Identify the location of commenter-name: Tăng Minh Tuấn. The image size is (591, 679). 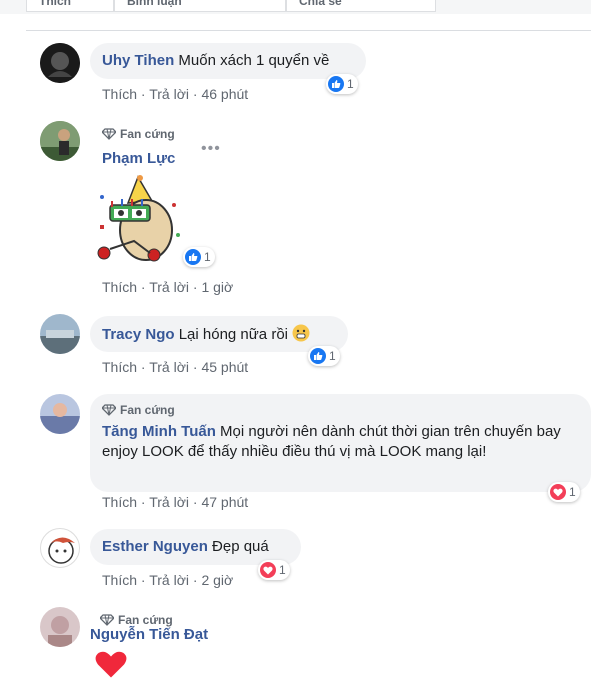
(159, 431).